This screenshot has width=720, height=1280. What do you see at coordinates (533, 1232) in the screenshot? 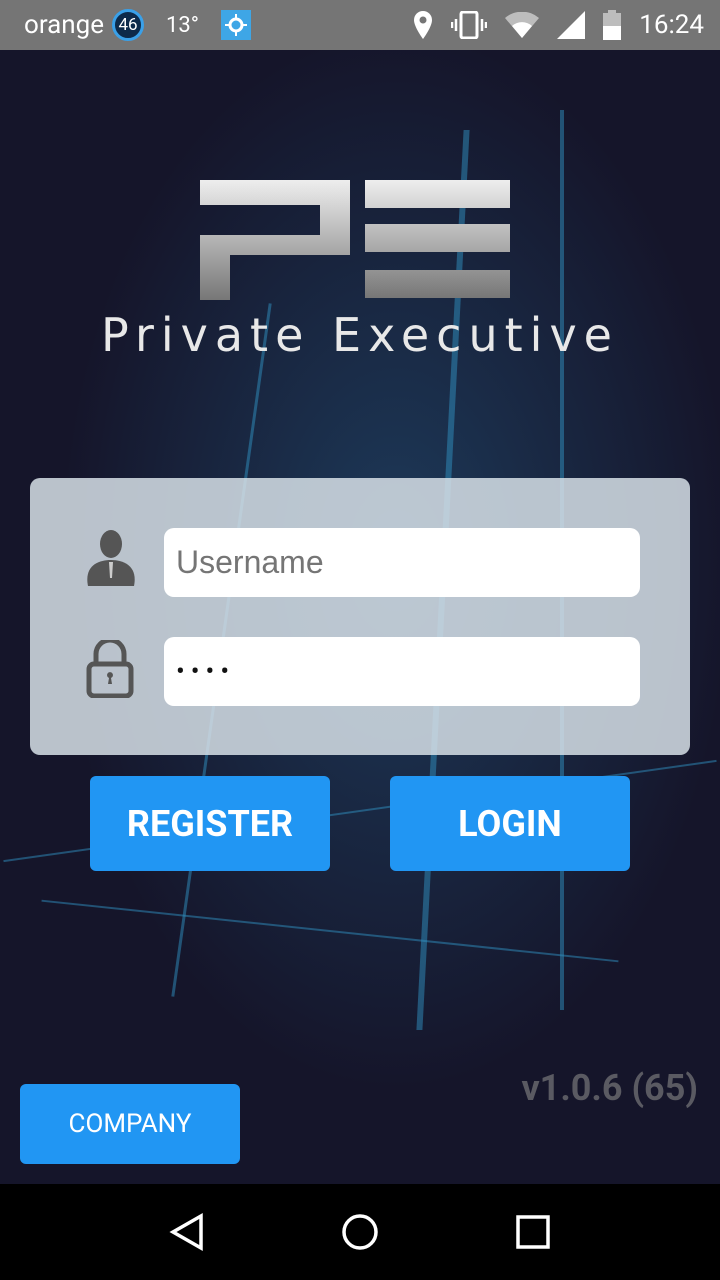
I see `recents-icon` at bounding box center [533, 1232].